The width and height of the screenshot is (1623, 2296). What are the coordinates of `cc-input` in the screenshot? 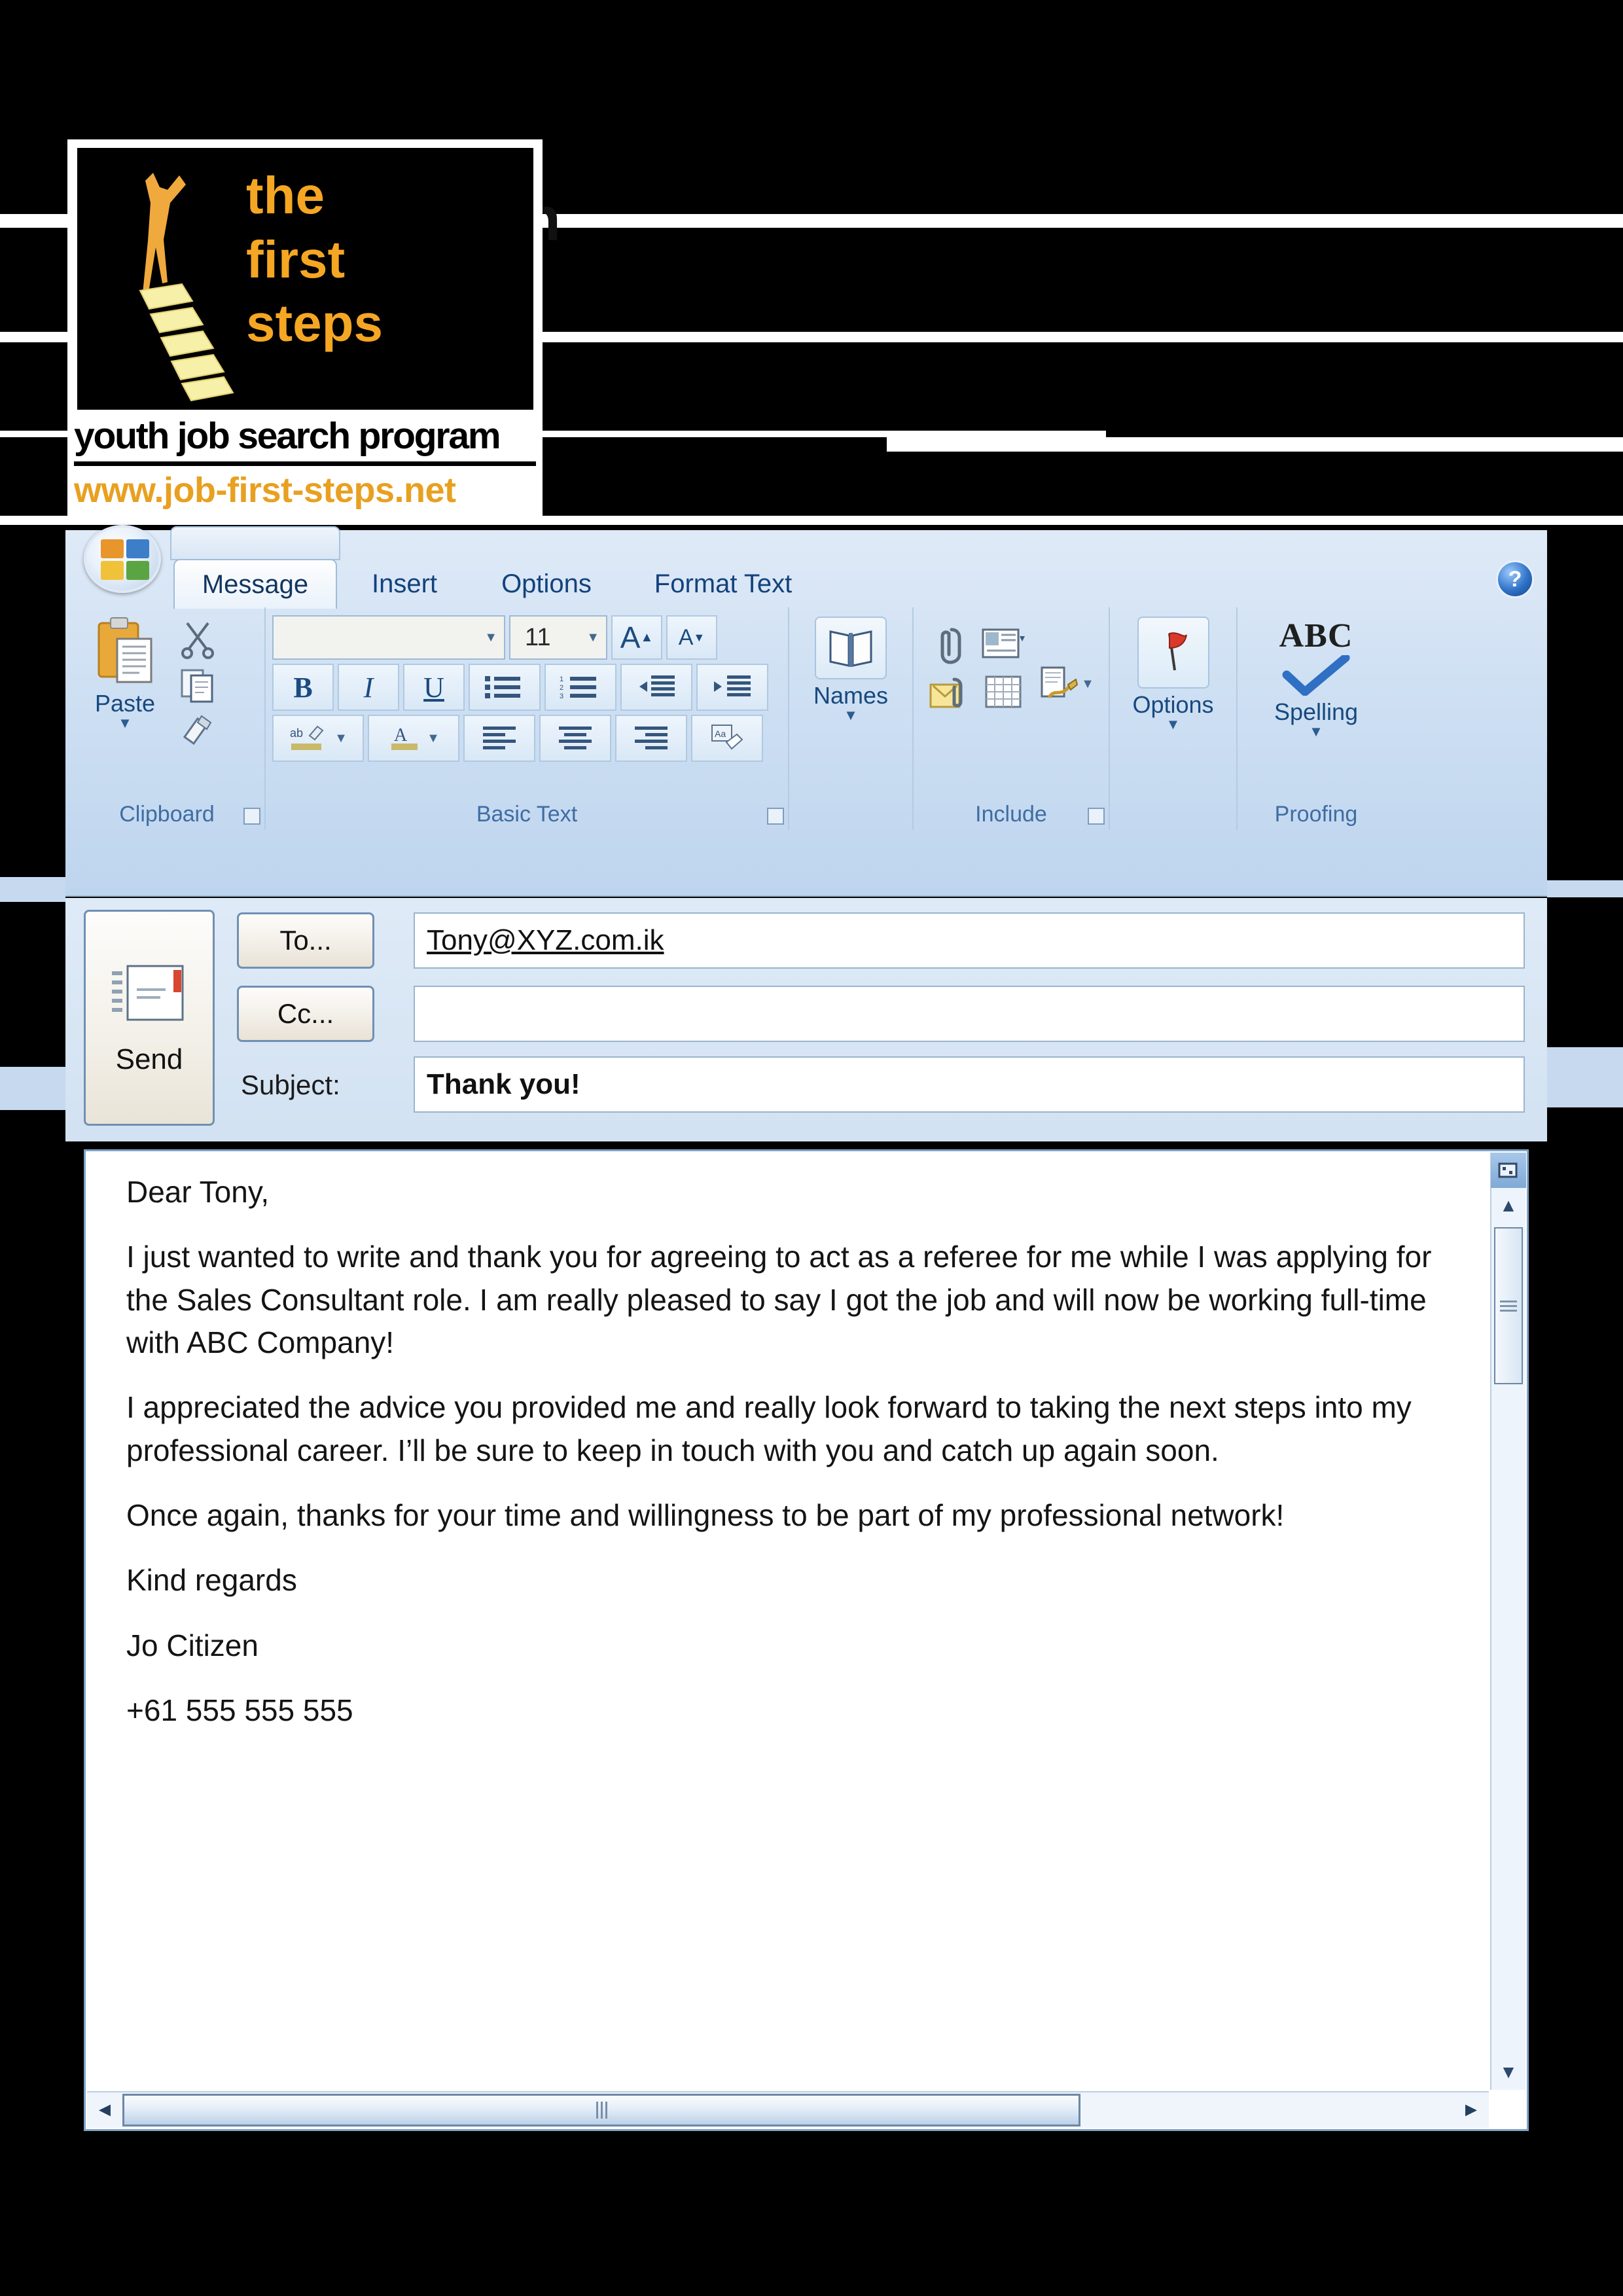 It's located at (969, 1014).